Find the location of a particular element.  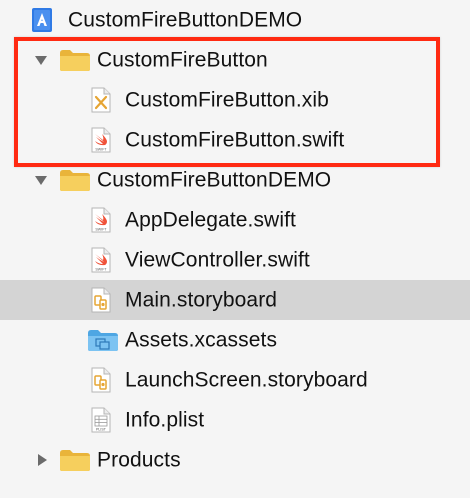

navigator-row-file: PLIST Info.plist is located at coordinates (235, 420).